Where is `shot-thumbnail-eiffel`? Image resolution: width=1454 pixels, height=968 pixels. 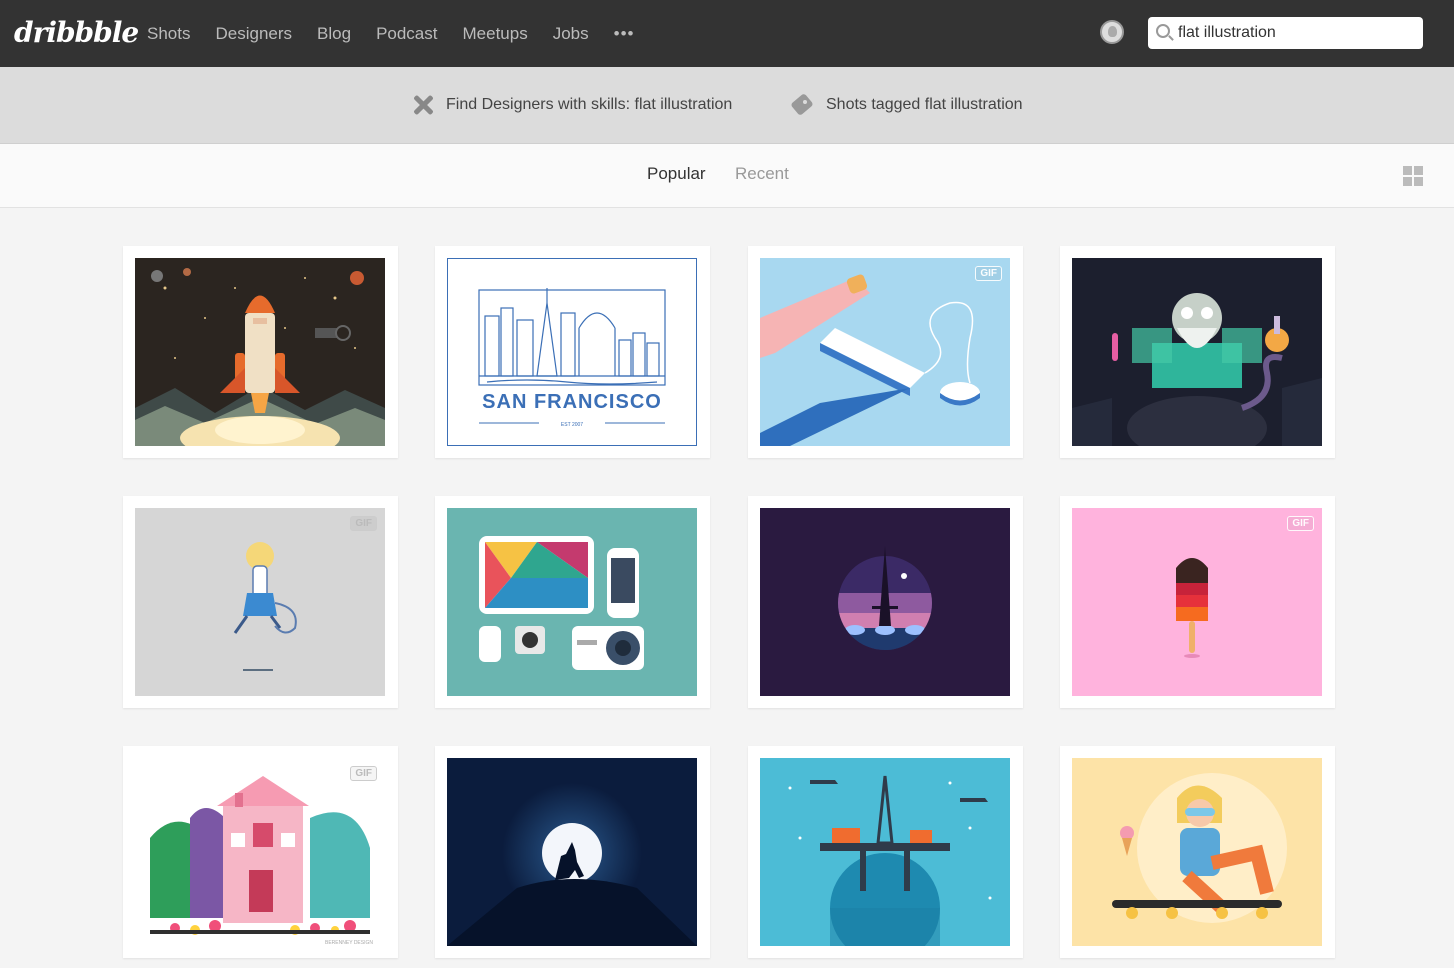
shot-thumbnail-eiffel is located at coordinates (885, 602).